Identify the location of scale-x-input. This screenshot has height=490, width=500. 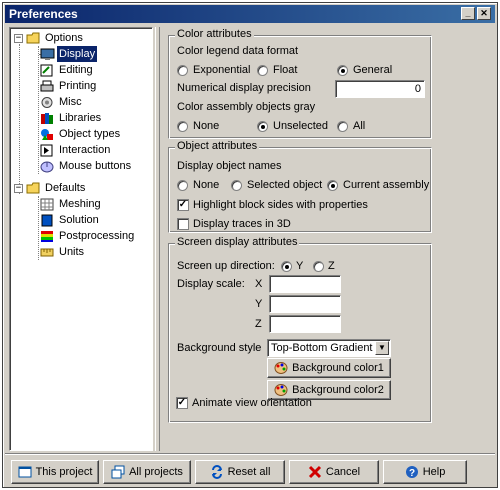
(305, 284).